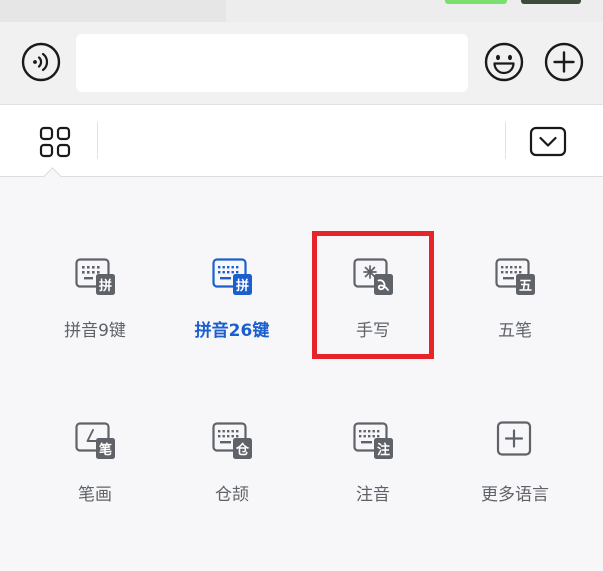 The height and width of the screenshot is (571, 603). I want to click on keyboard-option-wubi: 五 五笔, so click(515, 312).